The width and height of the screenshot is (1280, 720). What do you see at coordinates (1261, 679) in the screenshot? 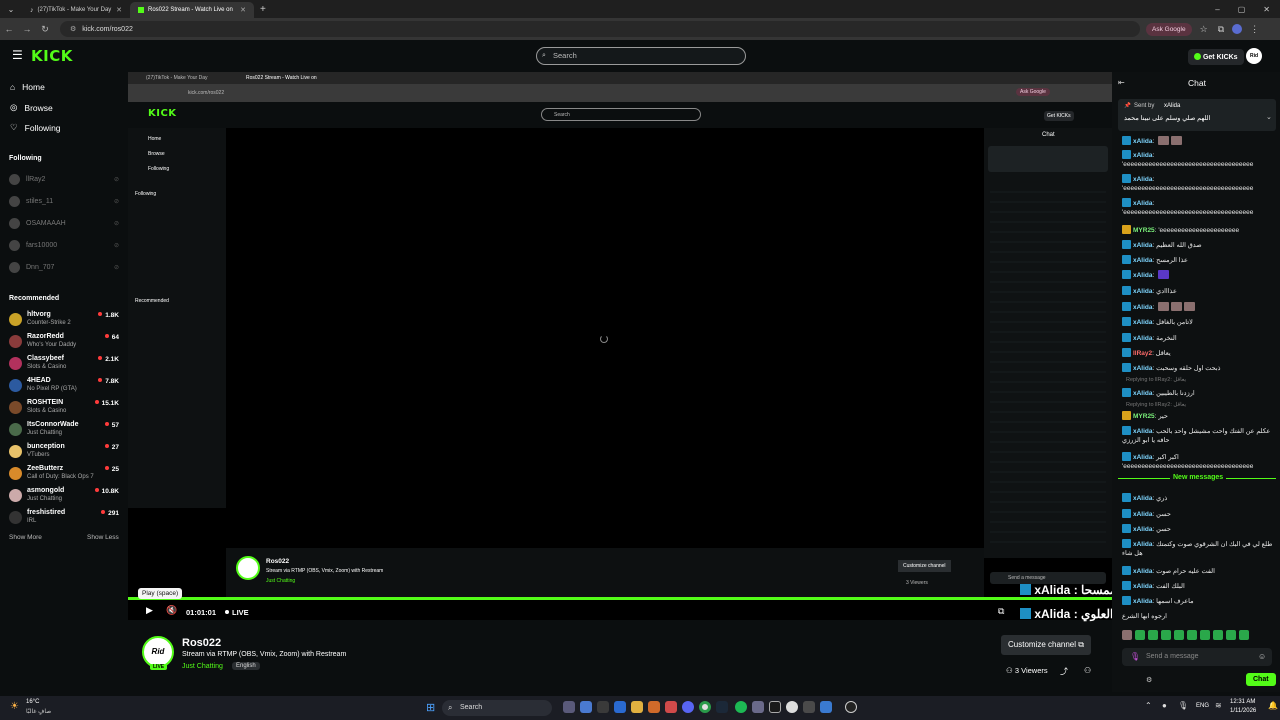
I see `send-chat-button: Chat` at bounding box center [1261, 679].